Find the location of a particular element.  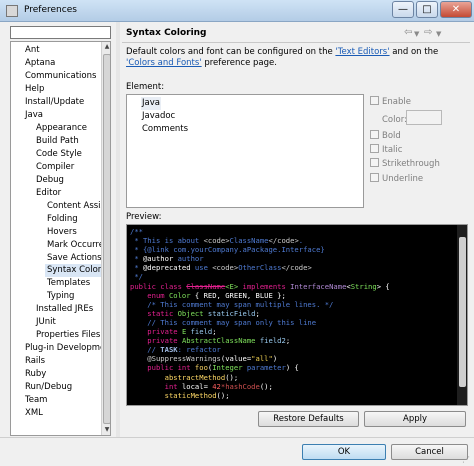

strikethrough-checkbox is located at coordinates (374, 162).